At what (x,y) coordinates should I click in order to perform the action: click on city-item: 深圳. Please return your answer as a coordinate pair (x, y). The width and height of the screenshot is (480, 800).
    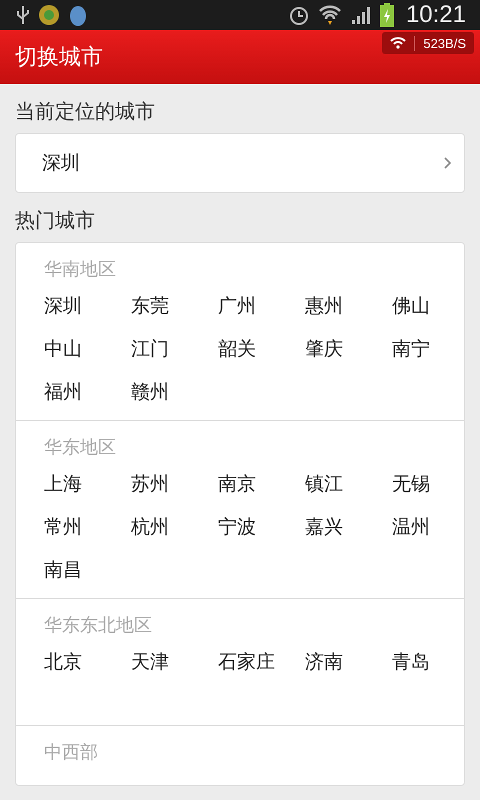
    Looking at the image, I should click on (87, 306).